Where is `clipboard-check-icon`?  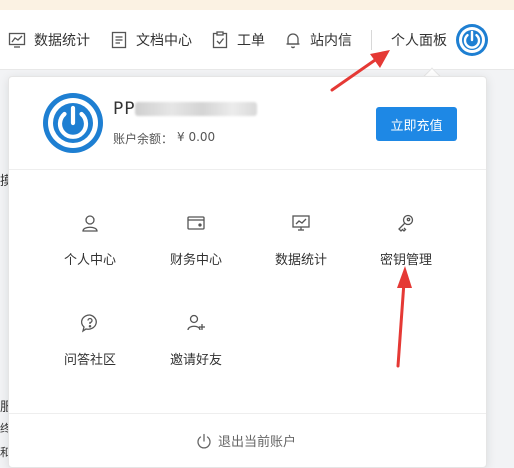 clipboard-check-icon is located at coordinates (220, 40).